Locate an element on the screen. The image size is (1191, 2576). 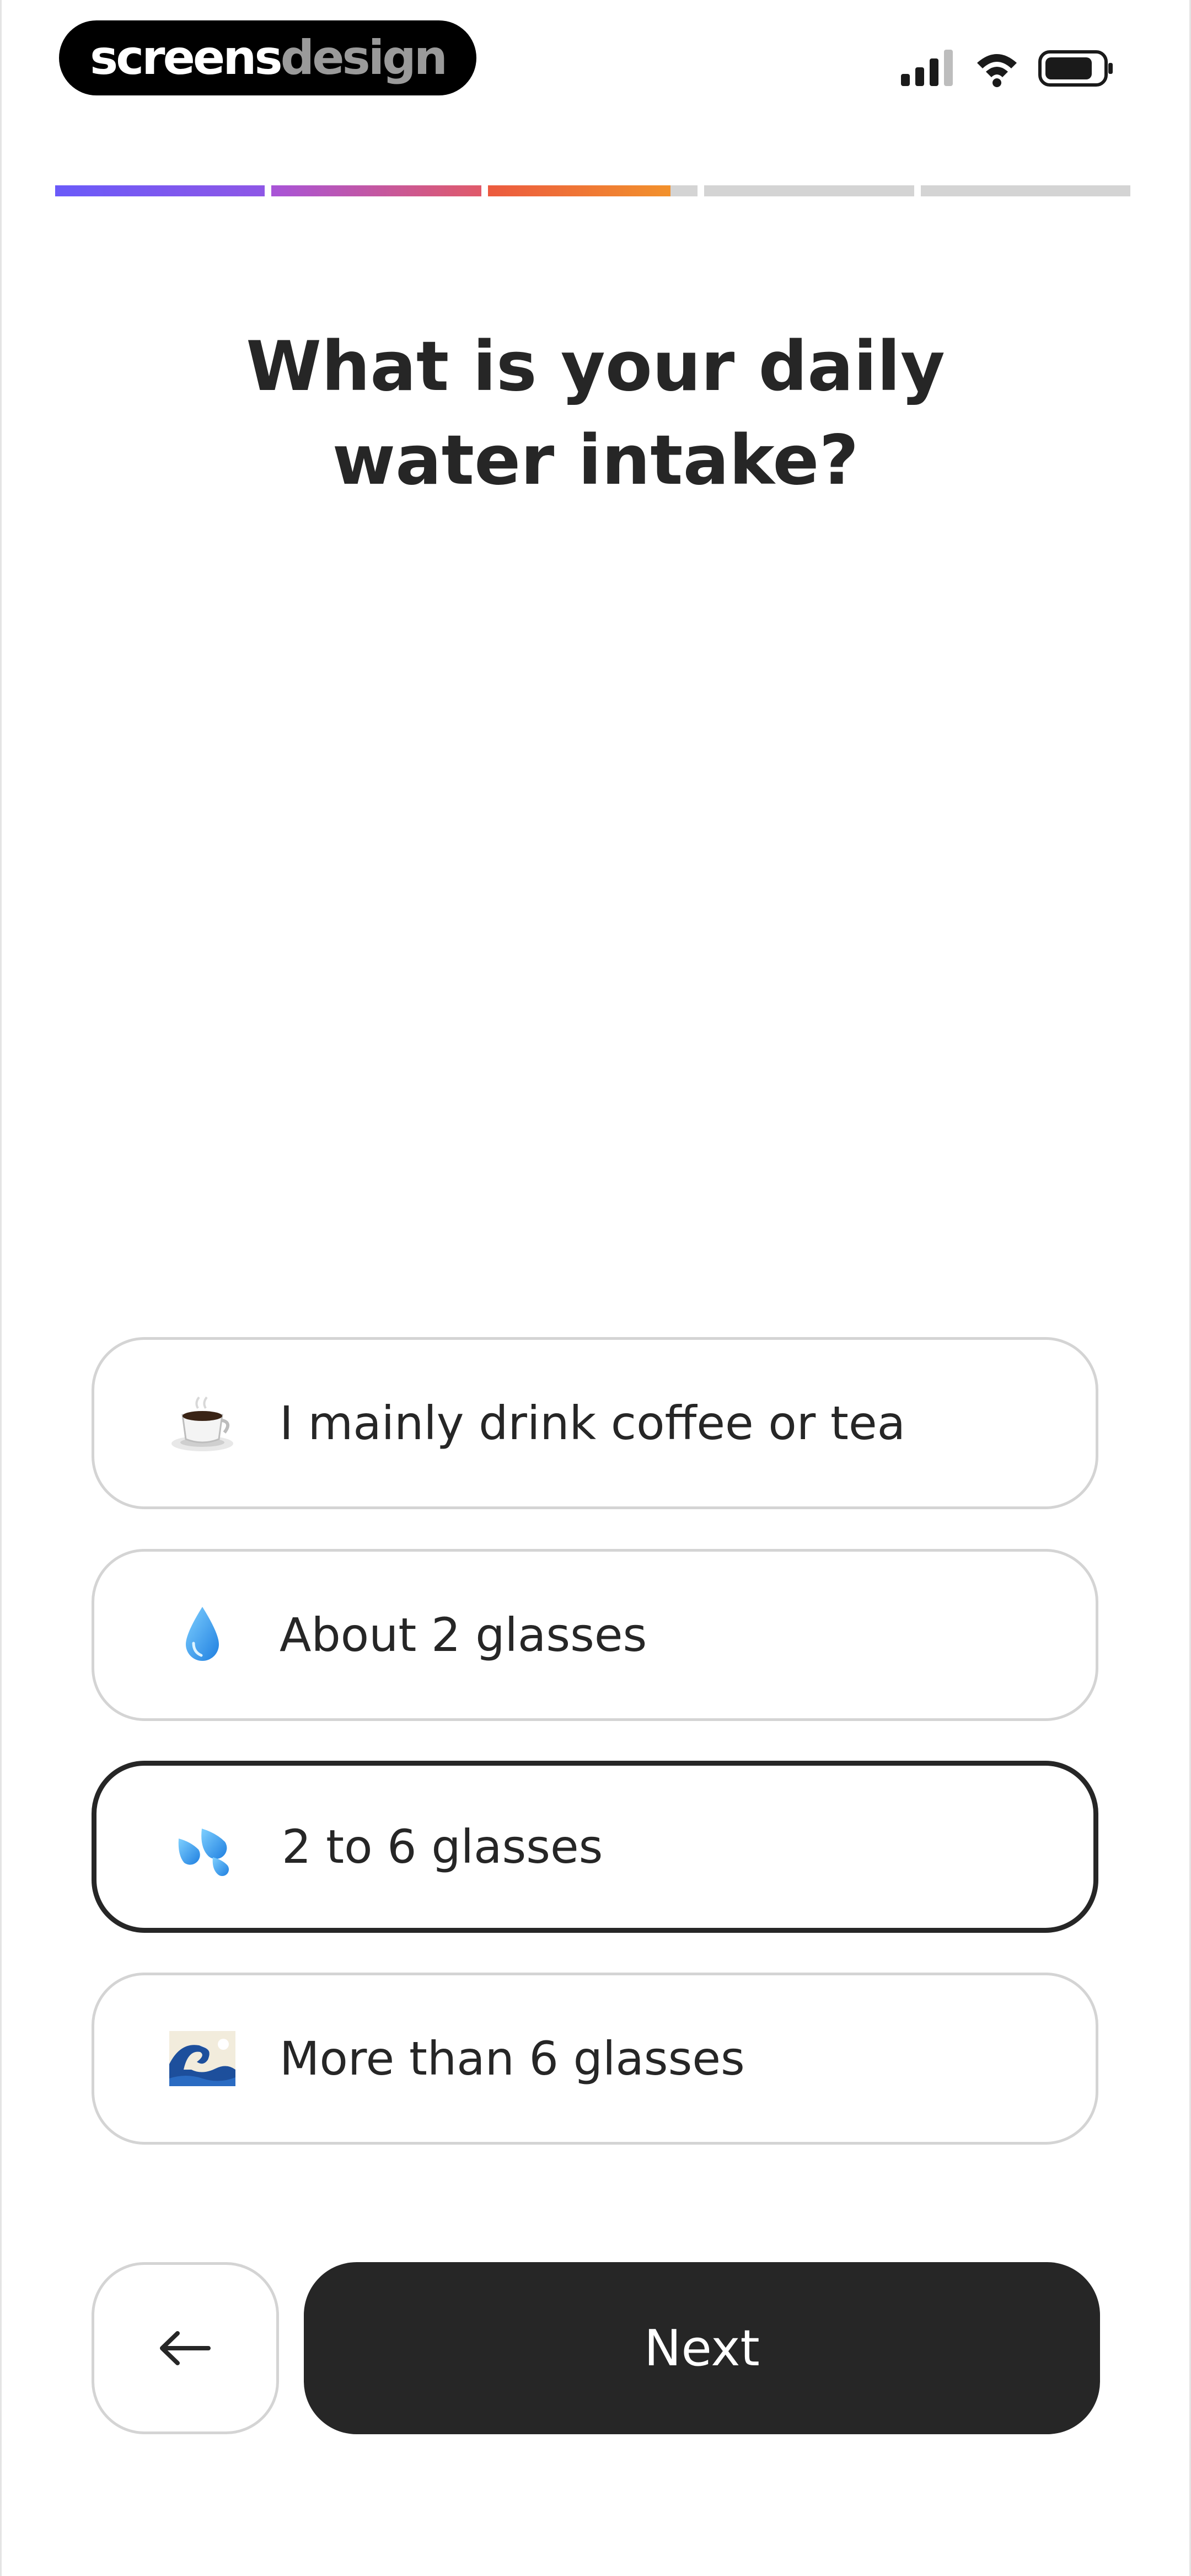
option-label: I mainly drink coffee or tea is located at coordinates (593, 1423).